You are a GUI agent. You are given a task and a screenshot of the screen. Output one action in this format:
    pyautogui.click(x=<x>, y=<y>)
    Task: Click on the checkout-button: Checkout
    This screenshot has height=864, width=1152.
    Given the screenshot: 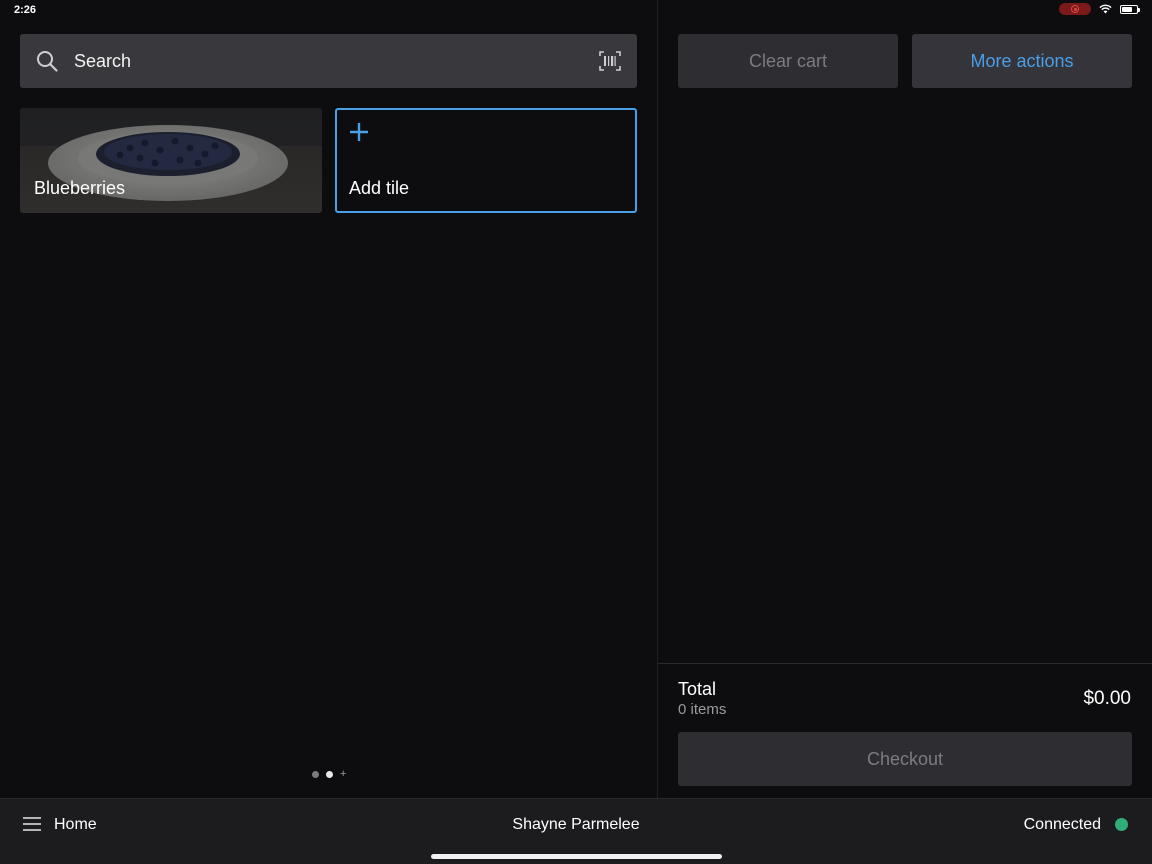 What is the action you would take?
    pyautogui.click(x=905, y=759)
    